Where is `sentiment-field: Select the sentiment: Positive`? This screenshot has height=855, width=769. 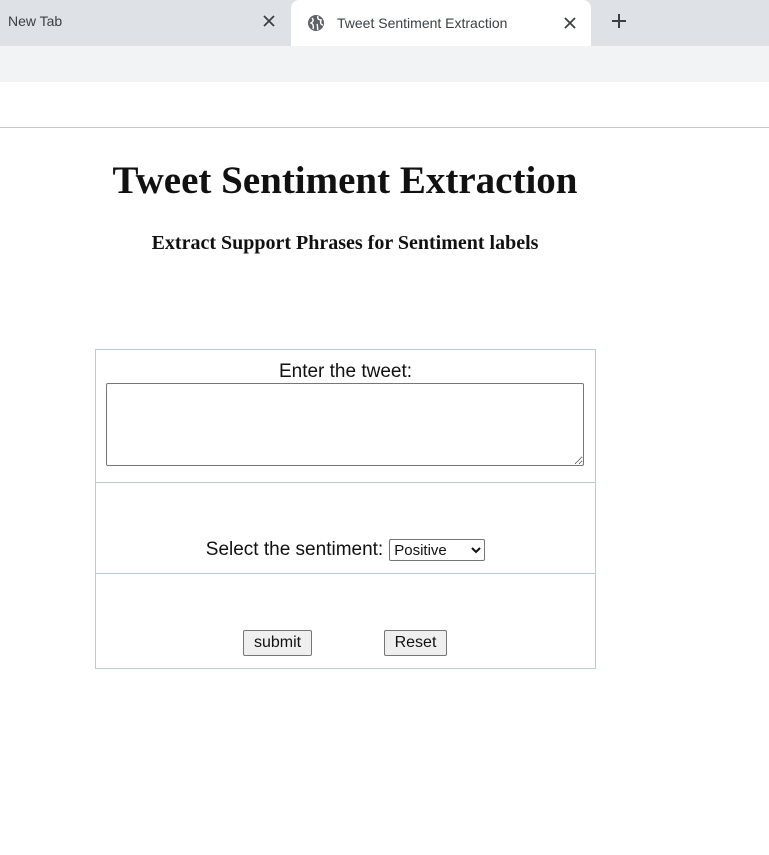 sentiment-field: Select the sentiment: Positive is located at coordinates (345, 550).